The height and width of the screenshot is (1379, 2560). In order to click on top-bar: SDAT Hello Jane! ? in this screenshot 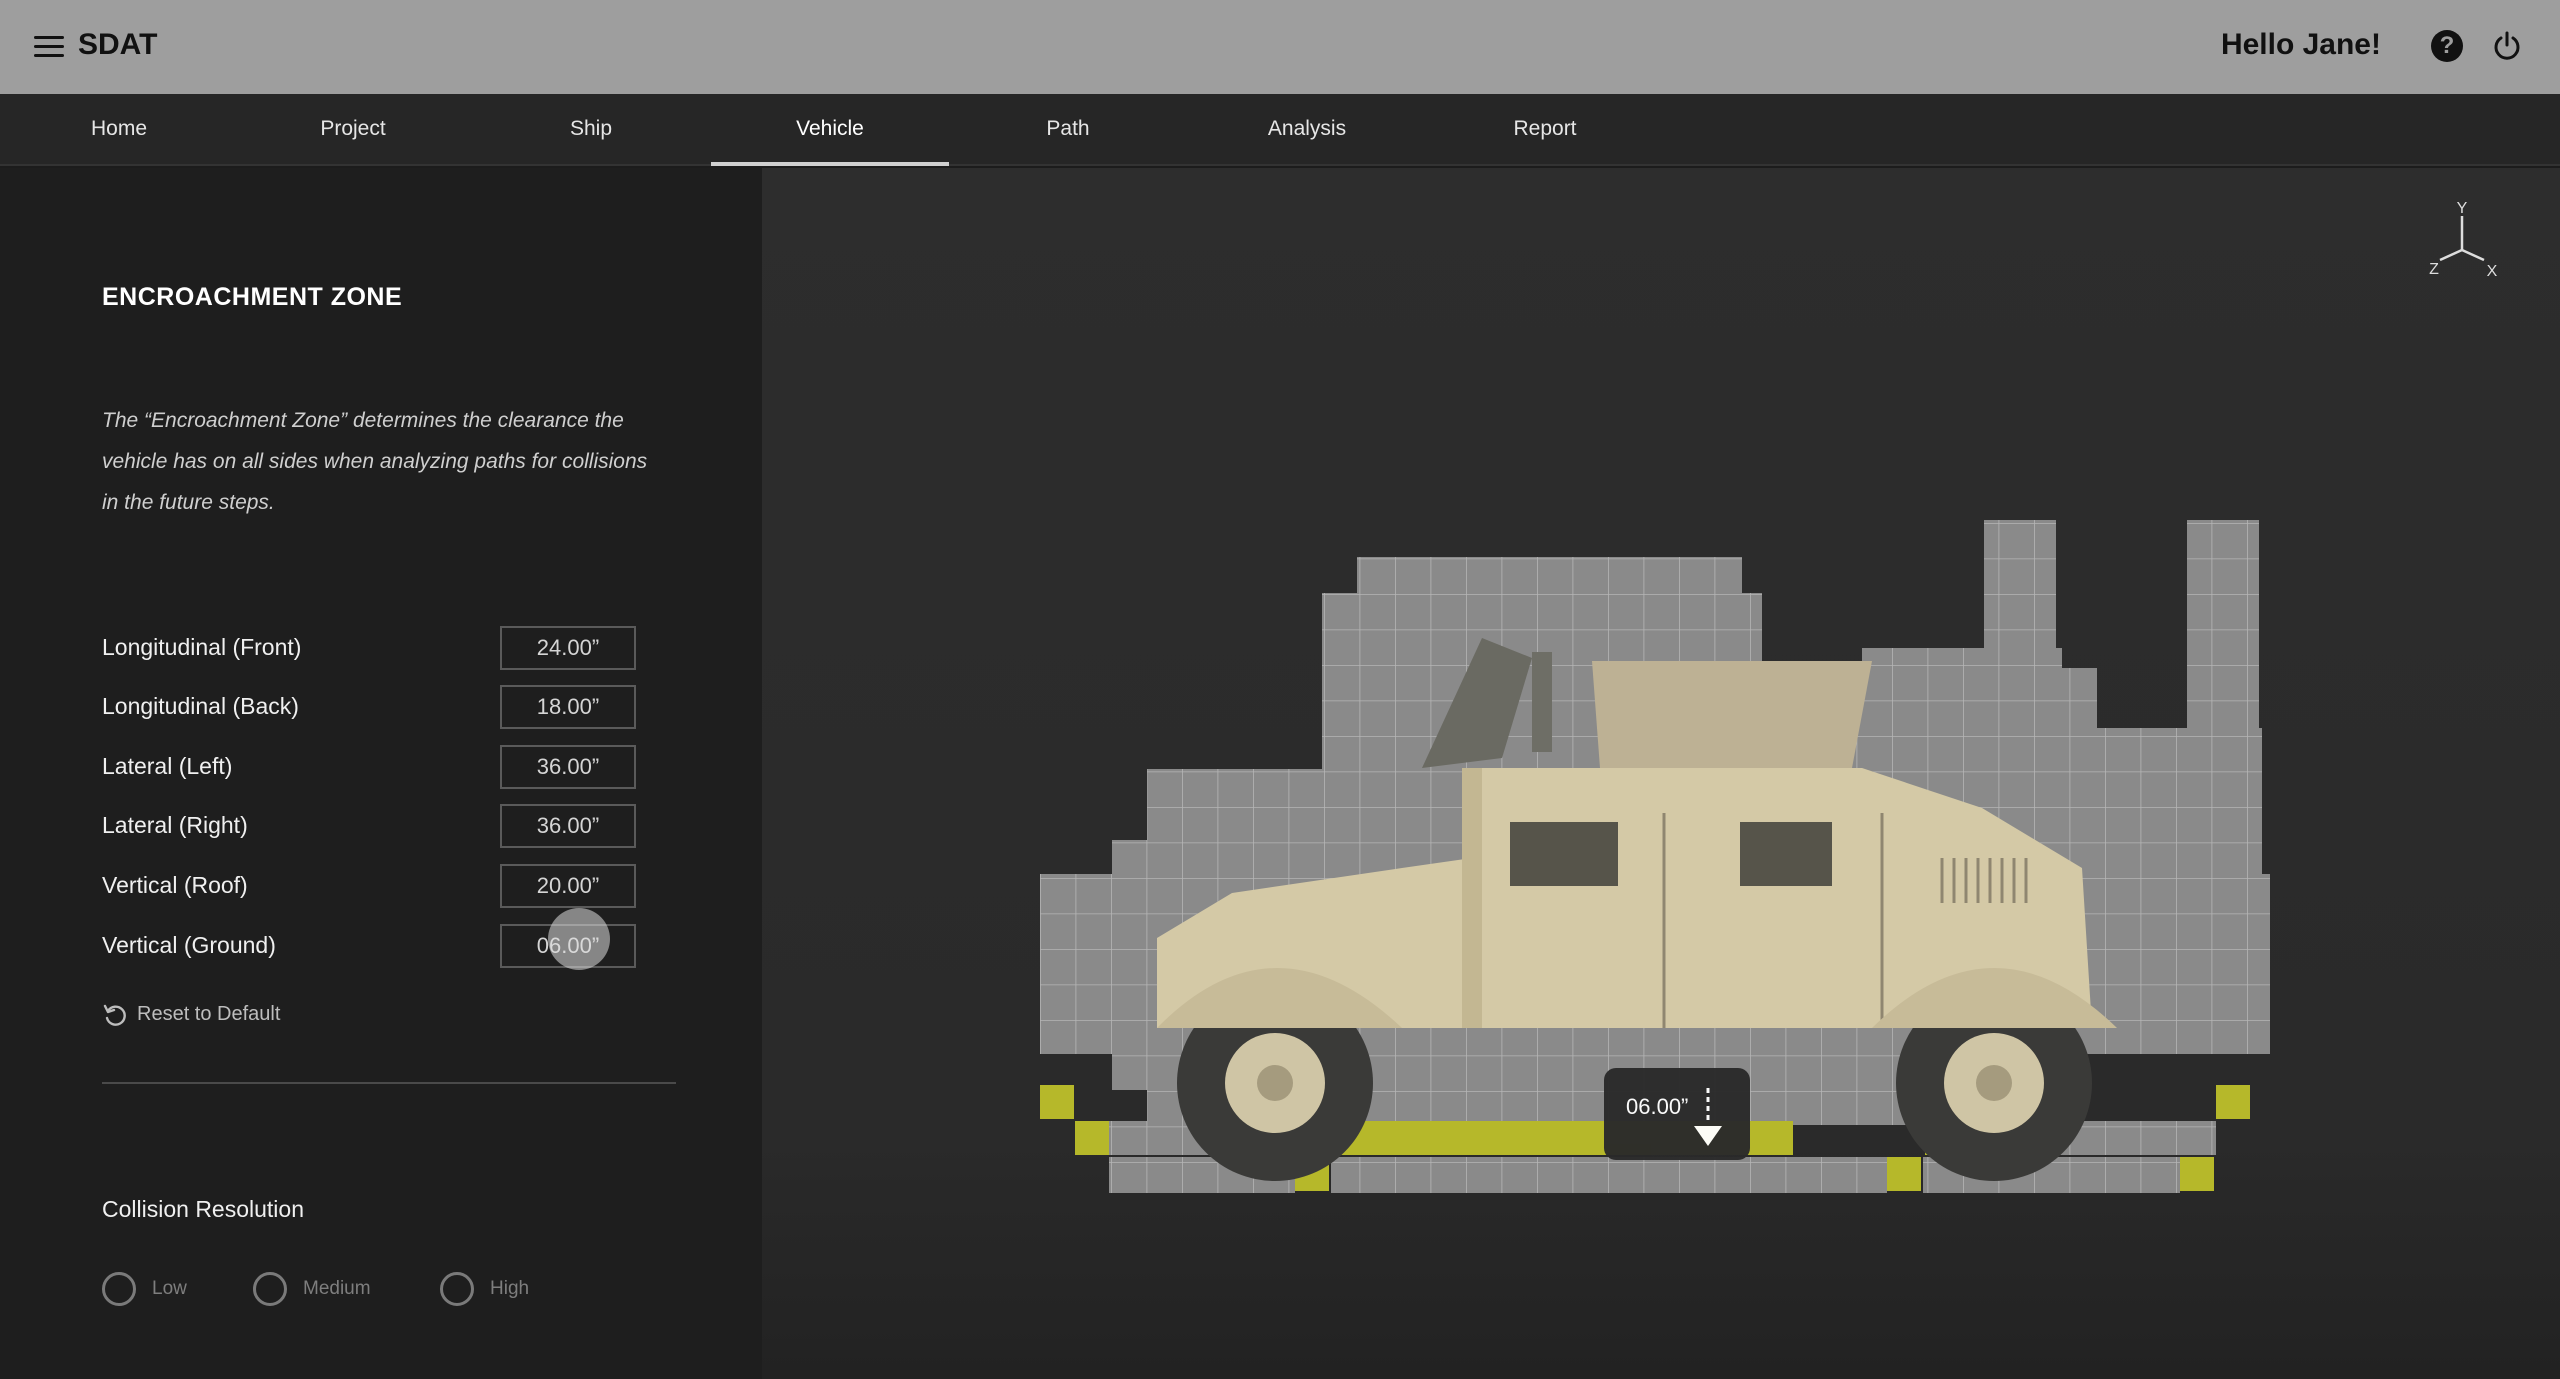, I will do `click(1280, 47)`.